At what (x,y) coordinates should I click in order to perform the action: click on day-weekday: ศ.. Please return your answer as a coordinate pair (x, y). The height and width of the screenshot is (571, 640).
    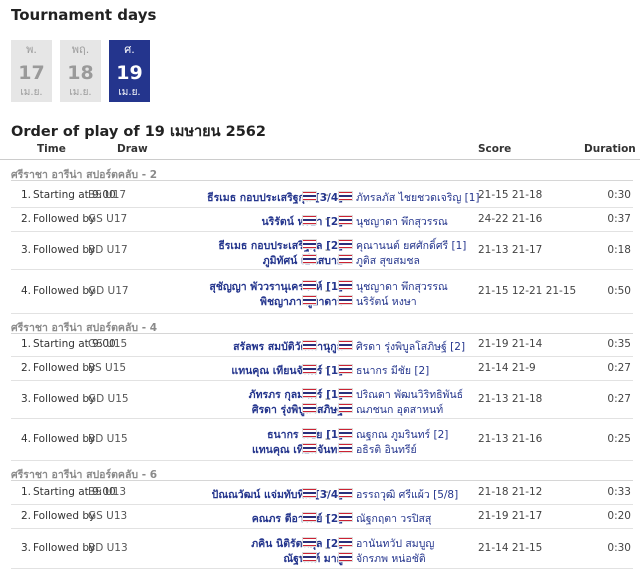
    Looking at the image, I should click on (129, 49).